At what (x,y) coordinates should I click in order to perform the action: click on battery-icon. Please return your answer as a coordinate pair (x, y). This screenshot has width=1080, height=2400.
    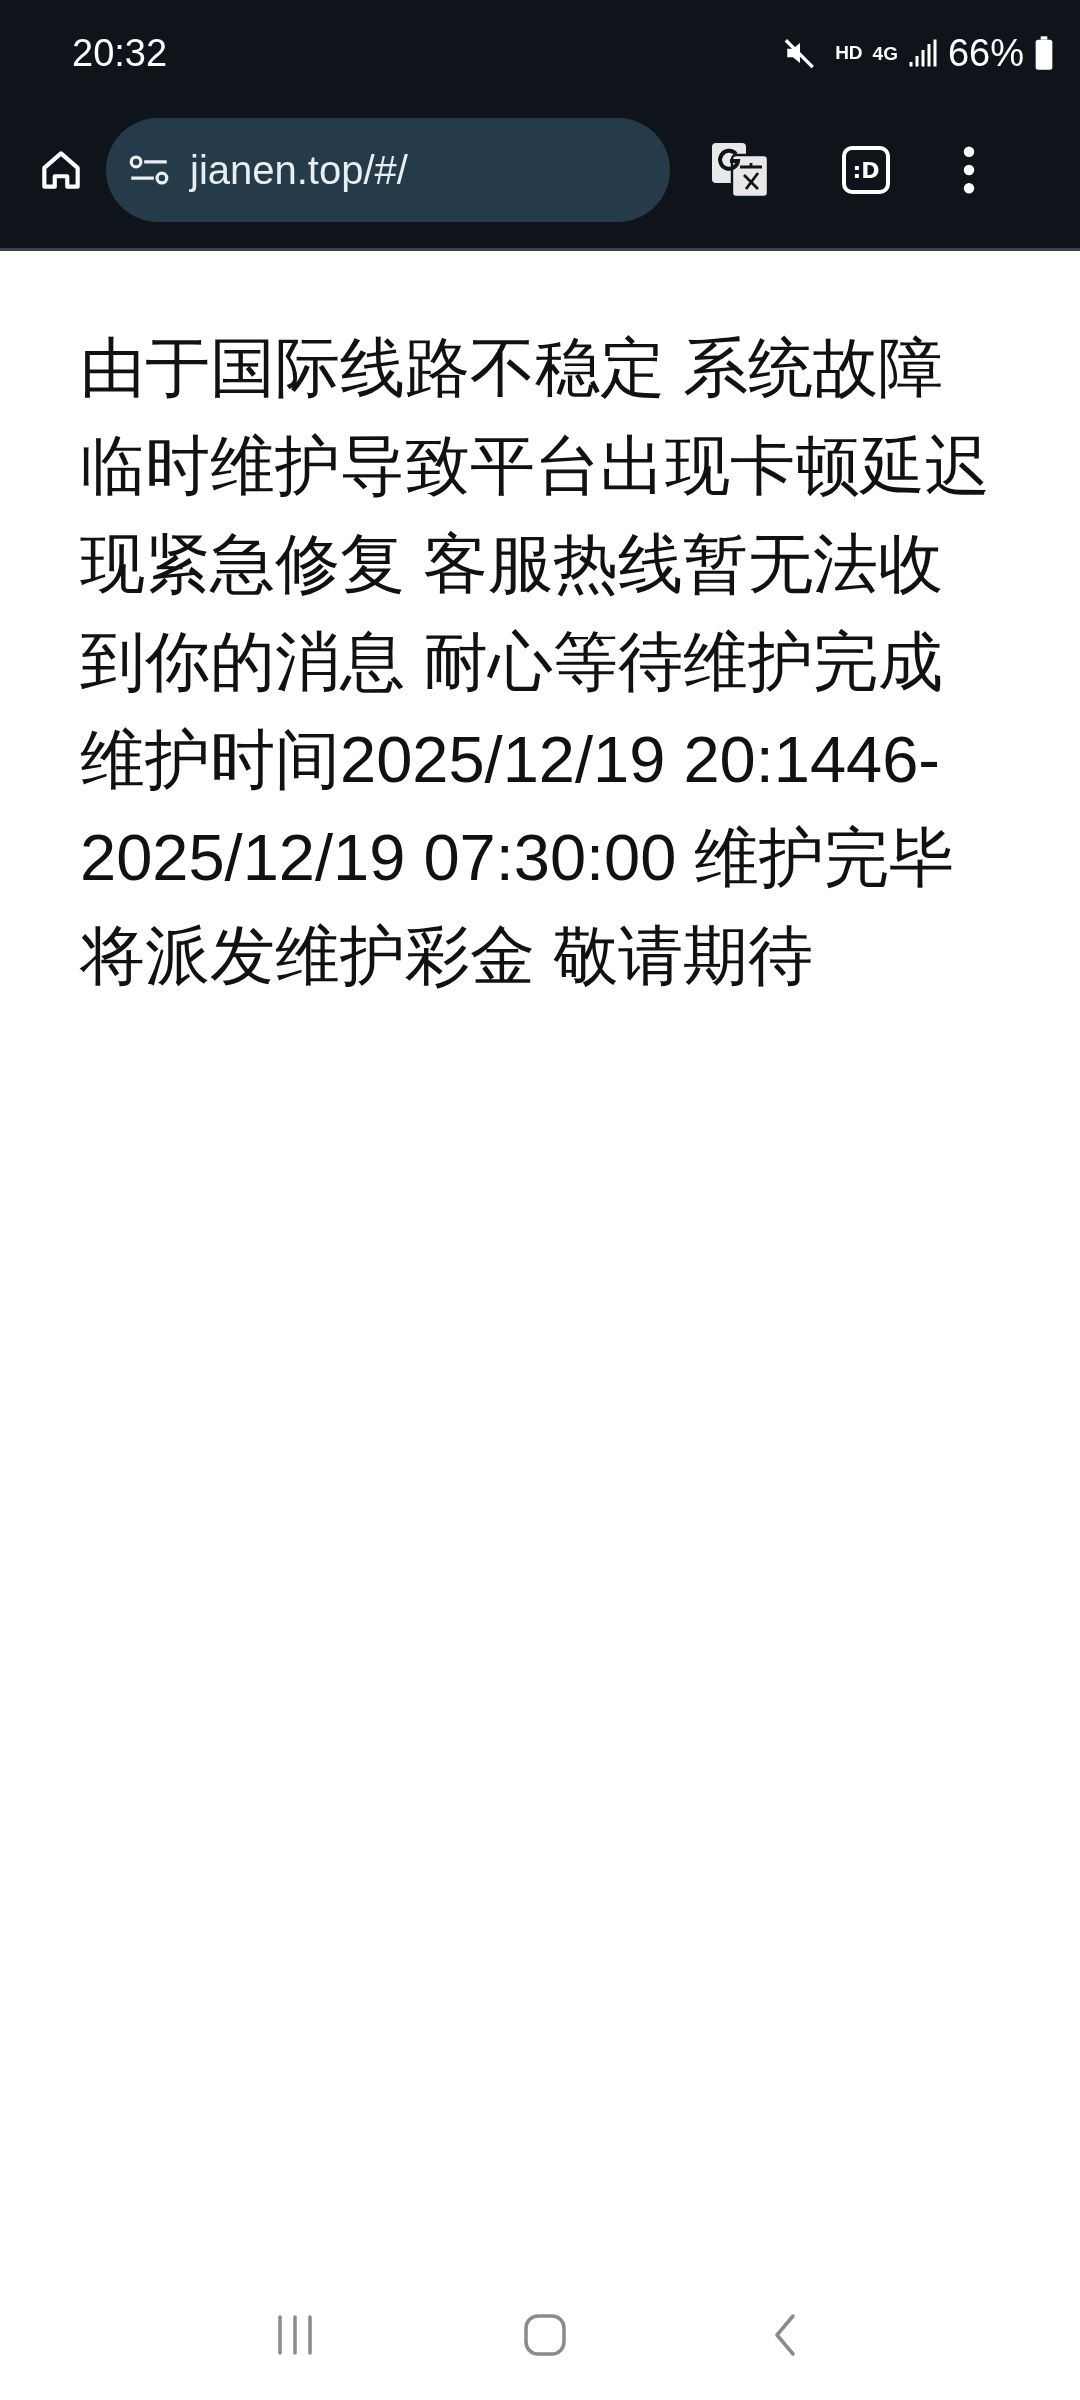
    Looking at the image, I should click on (1044, 53).